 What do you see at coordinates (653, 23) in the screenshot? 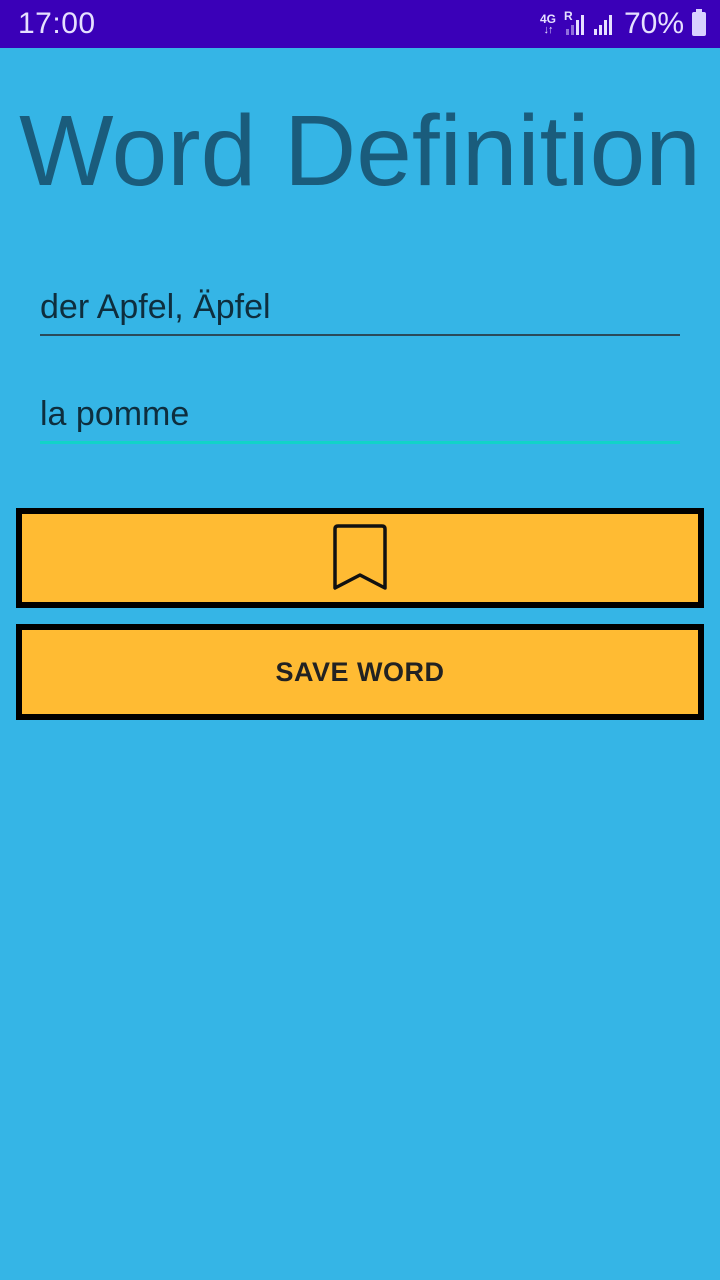
I see `battery-percent: 70%` at bounding box center [653, 23].